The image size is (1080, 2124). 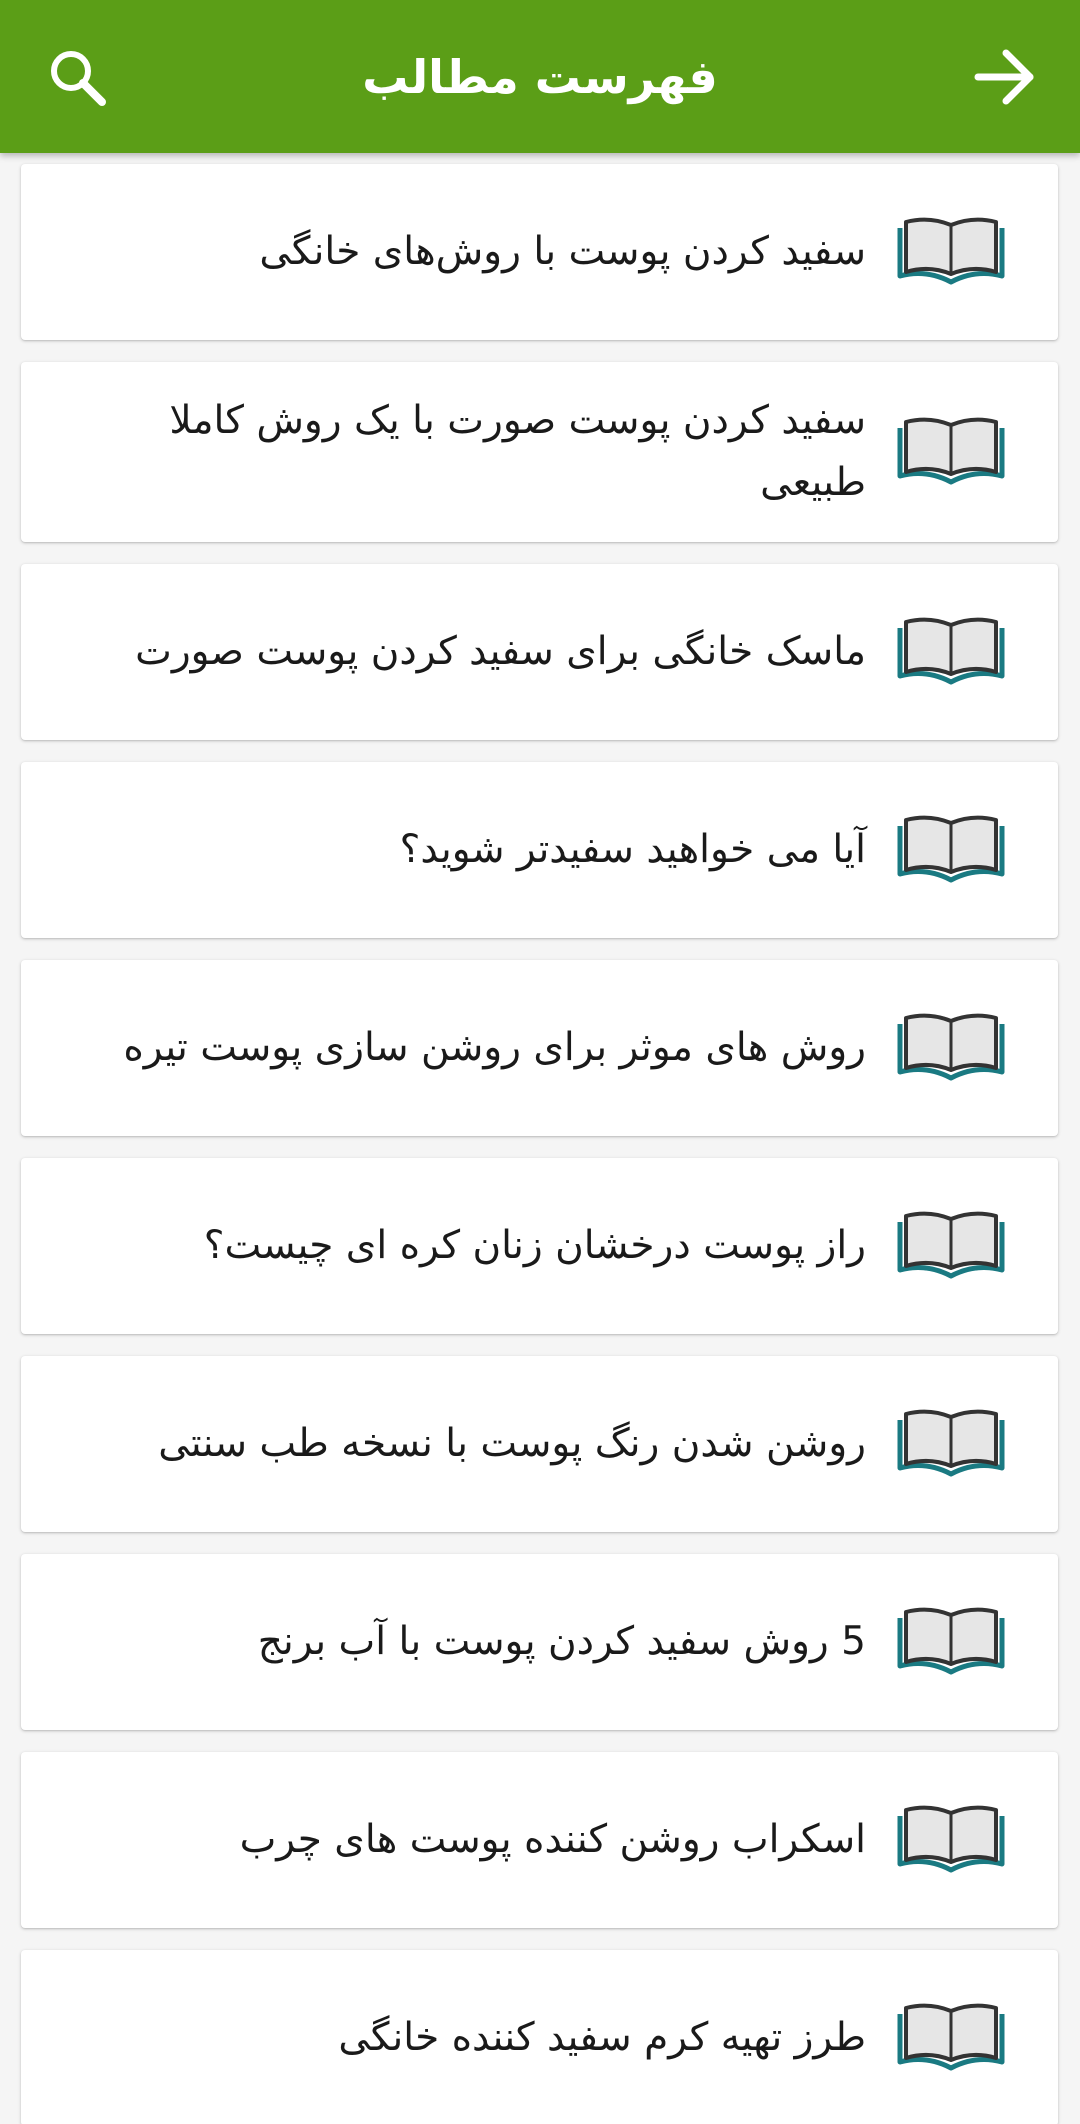 I want to click on search-icon, so click(x=78, y=78).